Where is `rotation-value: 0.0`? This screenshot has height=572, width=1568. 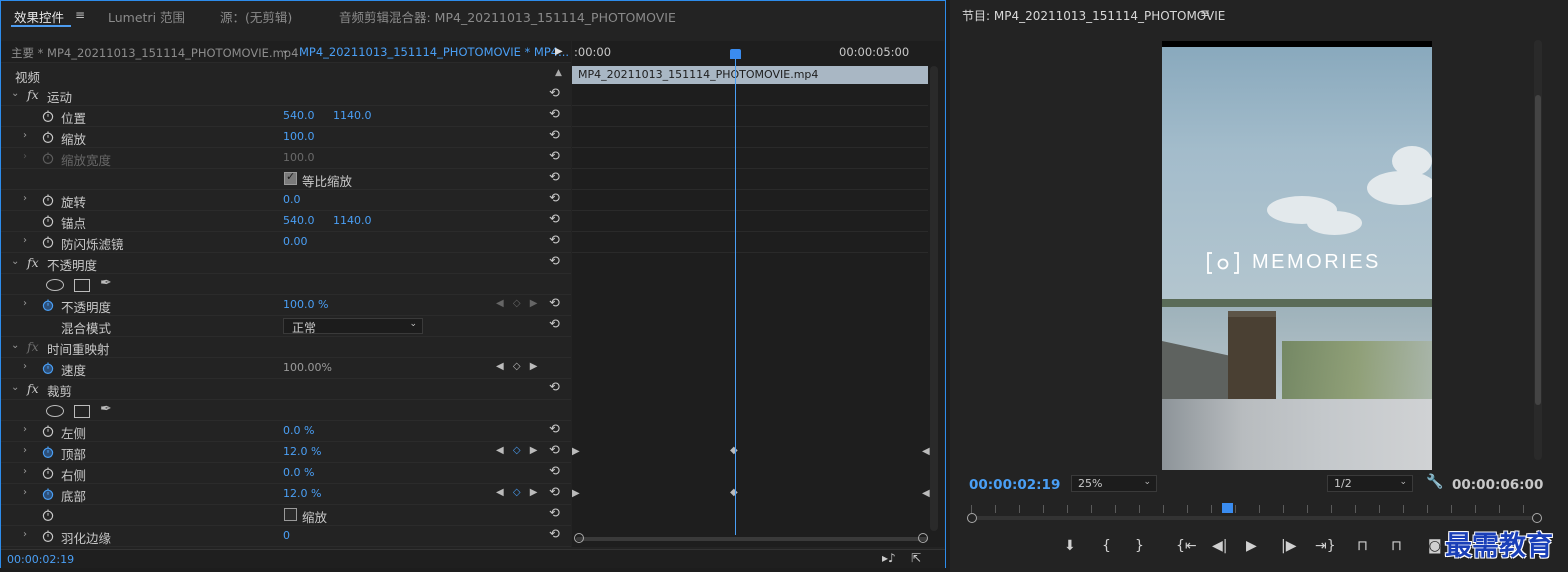 rotation-value: 0.0 is located at coordinates (292, 199).